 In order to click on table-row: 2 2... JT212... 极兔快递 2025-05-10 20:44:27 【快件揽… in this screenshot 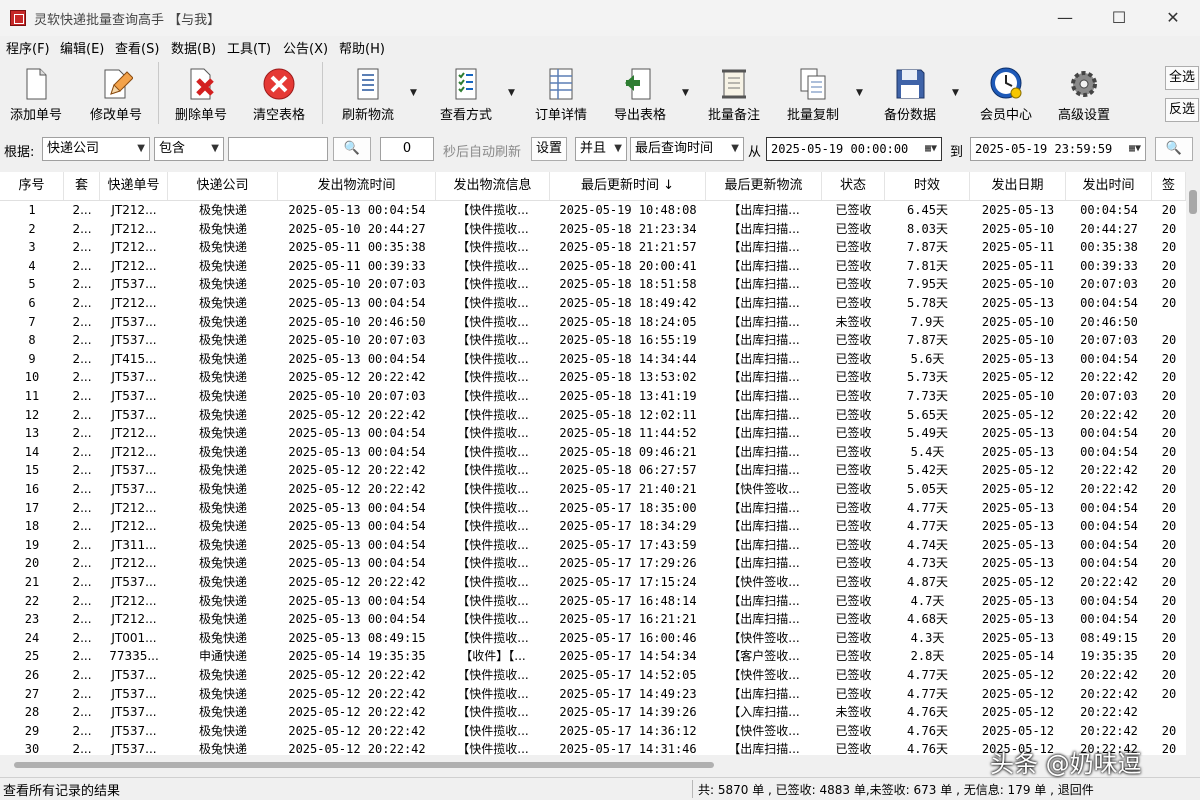, I will do `click(593, 229)`.